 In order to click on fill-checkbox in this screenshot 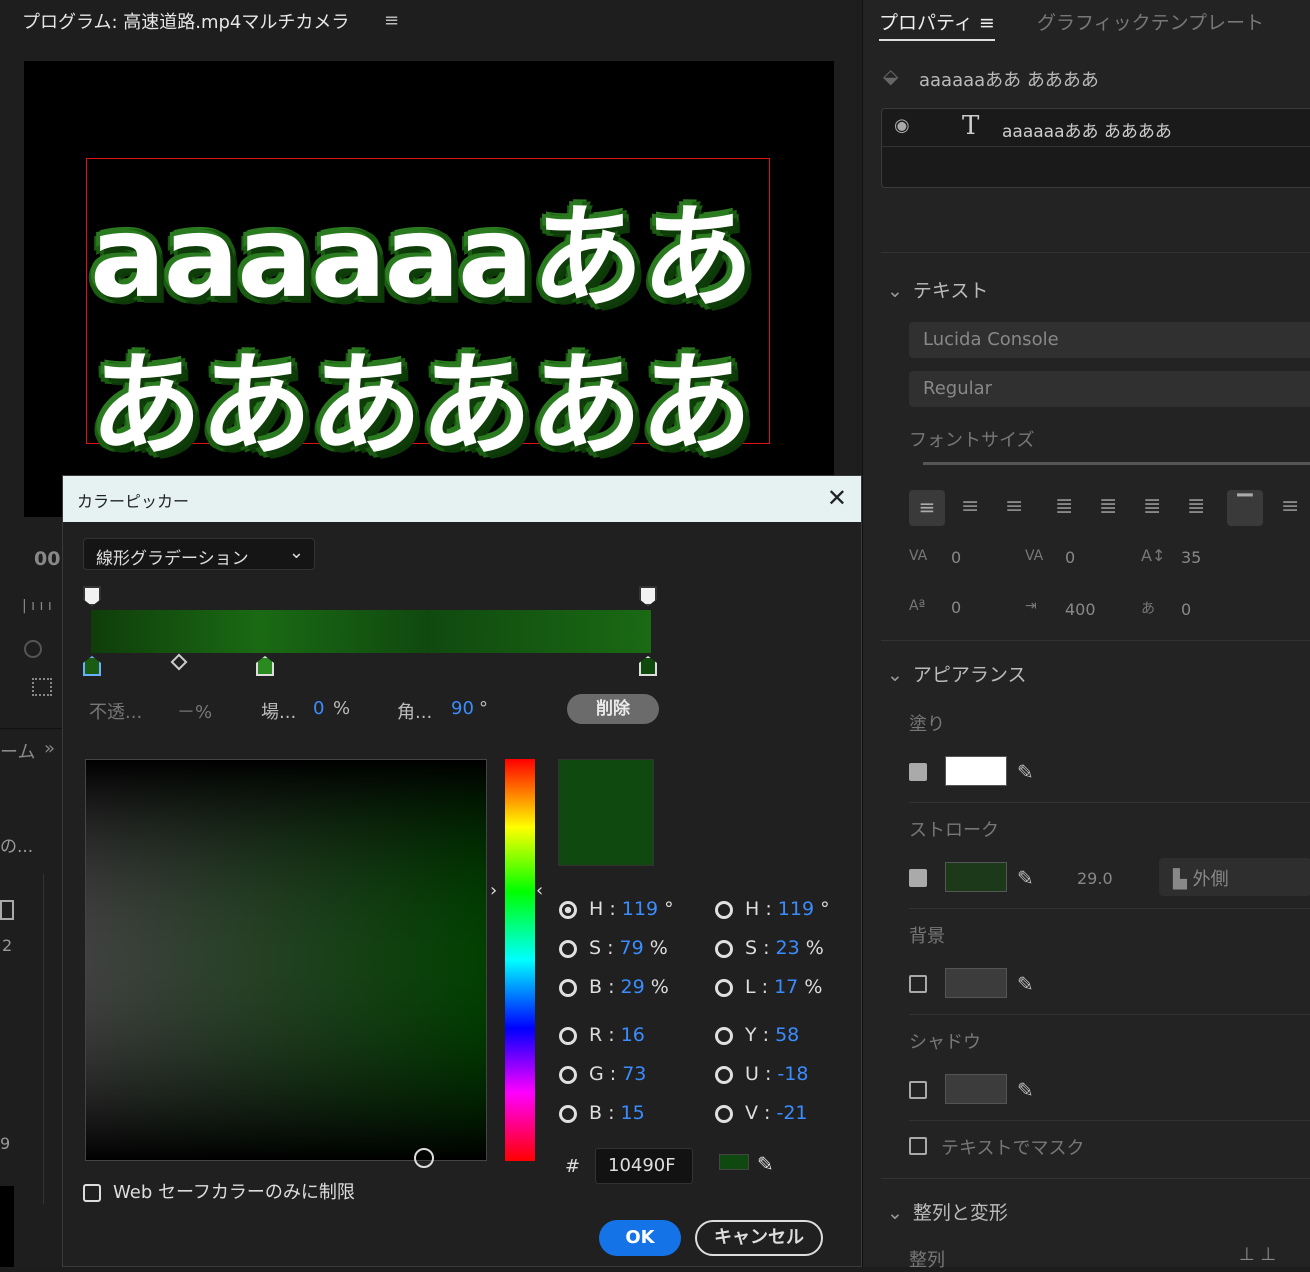, I will do `click(918, 772)`.